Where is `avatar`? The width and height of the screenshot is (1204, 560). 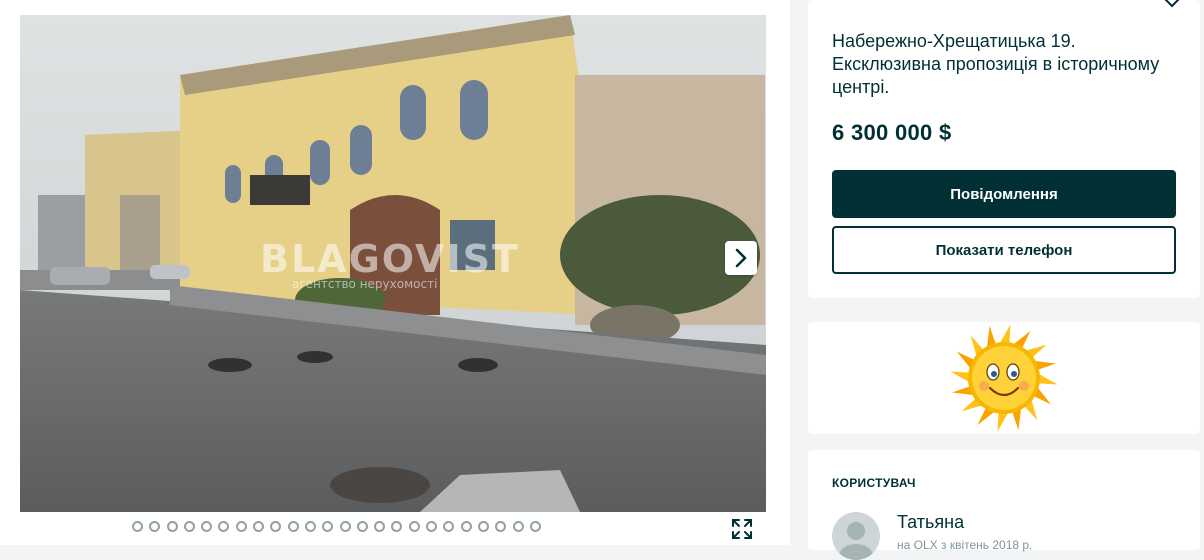 avatar is located at coordinates (856, 536).